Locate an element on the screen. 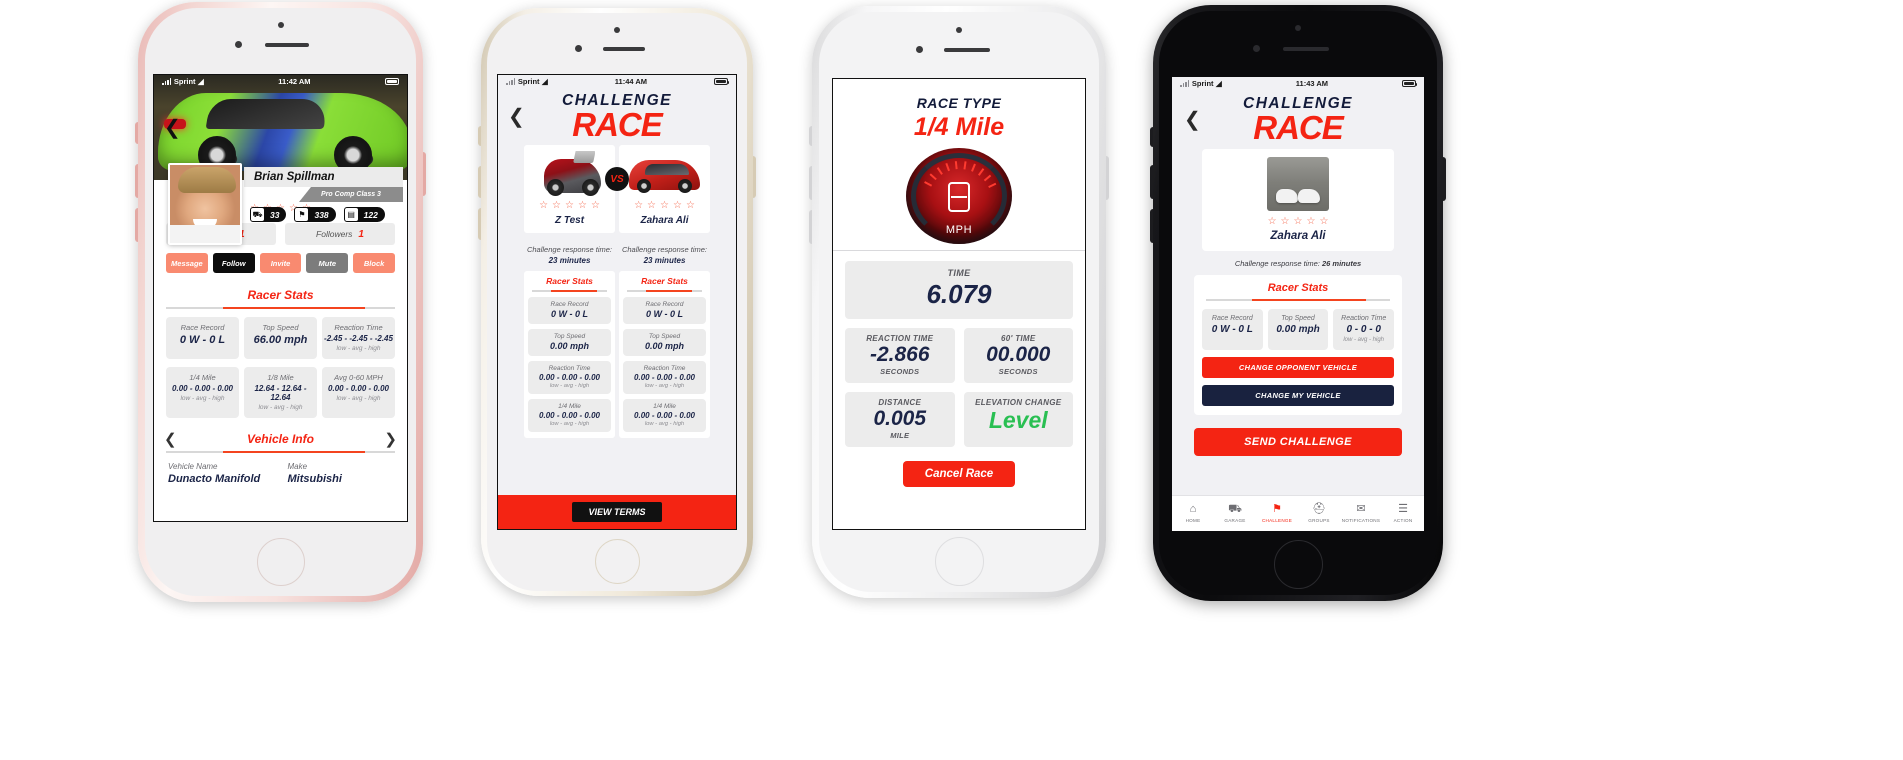  racer-card-right: ☆ ☆ ☆ ☆ ☆ Zahara Ali is located at coordinates (664, 189).